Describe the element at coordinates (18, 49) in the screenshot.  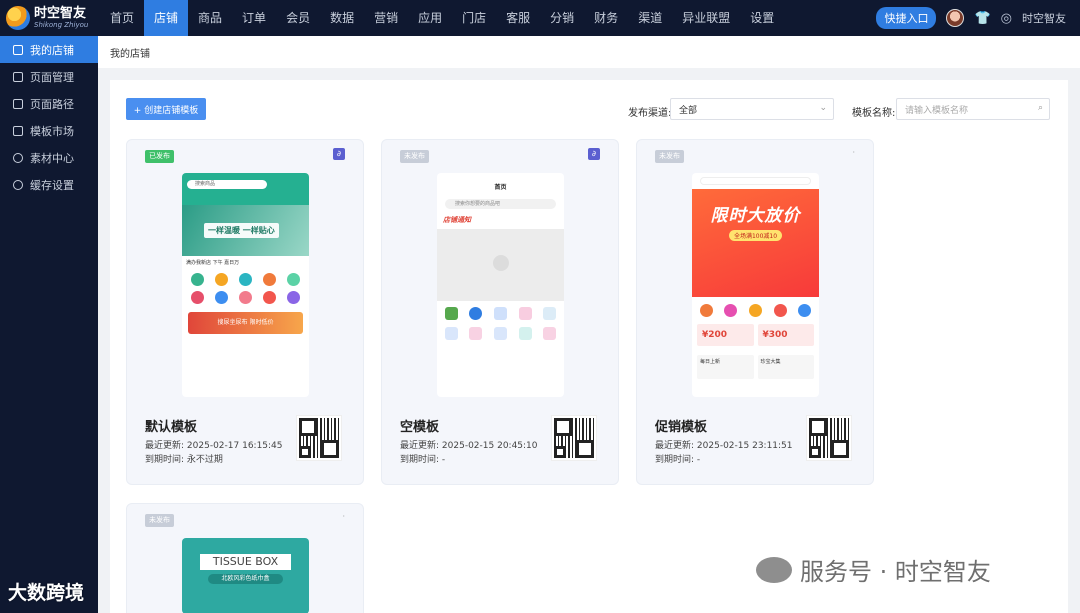
I see `store-icon` at that location.